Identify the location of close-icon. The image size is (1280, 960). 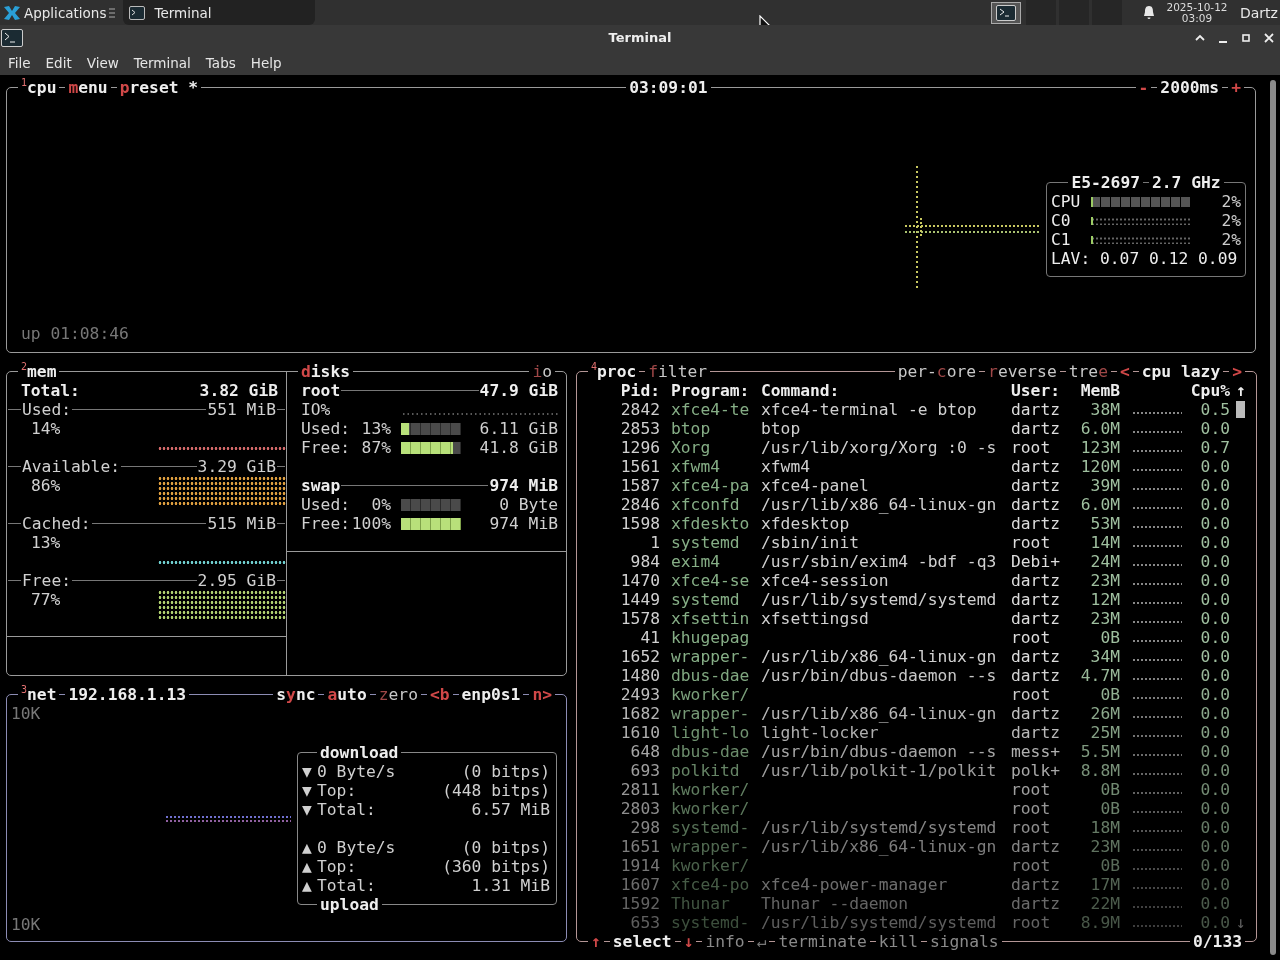
(1269, 37).